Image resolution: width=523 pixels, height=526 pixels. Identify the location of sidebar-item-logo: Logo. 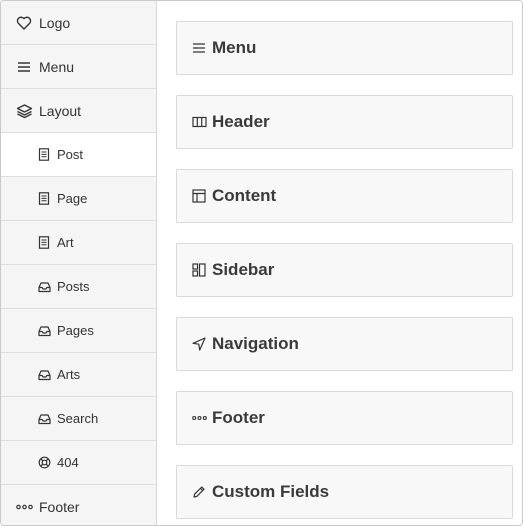
(78, 23).